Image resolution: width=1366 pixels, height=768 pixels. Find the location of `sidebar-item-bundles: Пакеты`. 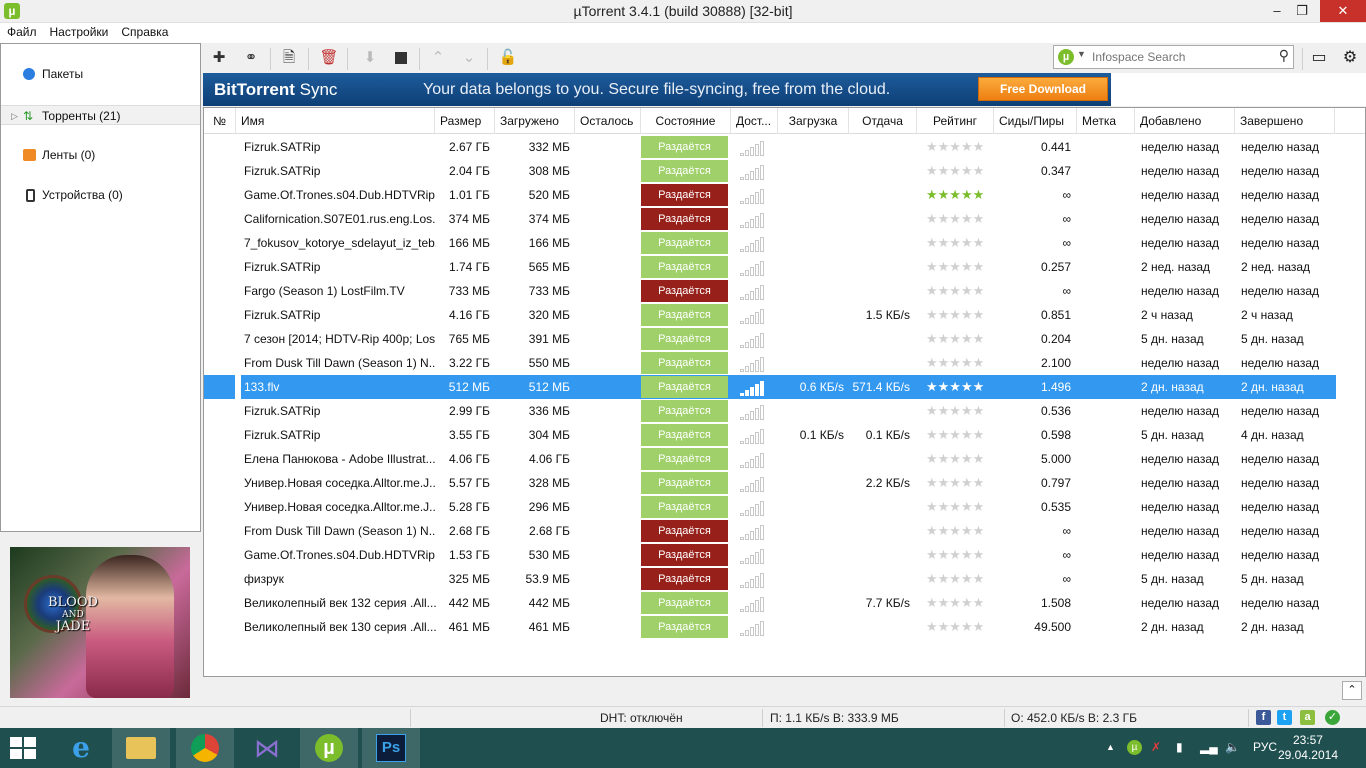

sidebar-item-bundles: Пакеты is located at coordinates (100, 74).